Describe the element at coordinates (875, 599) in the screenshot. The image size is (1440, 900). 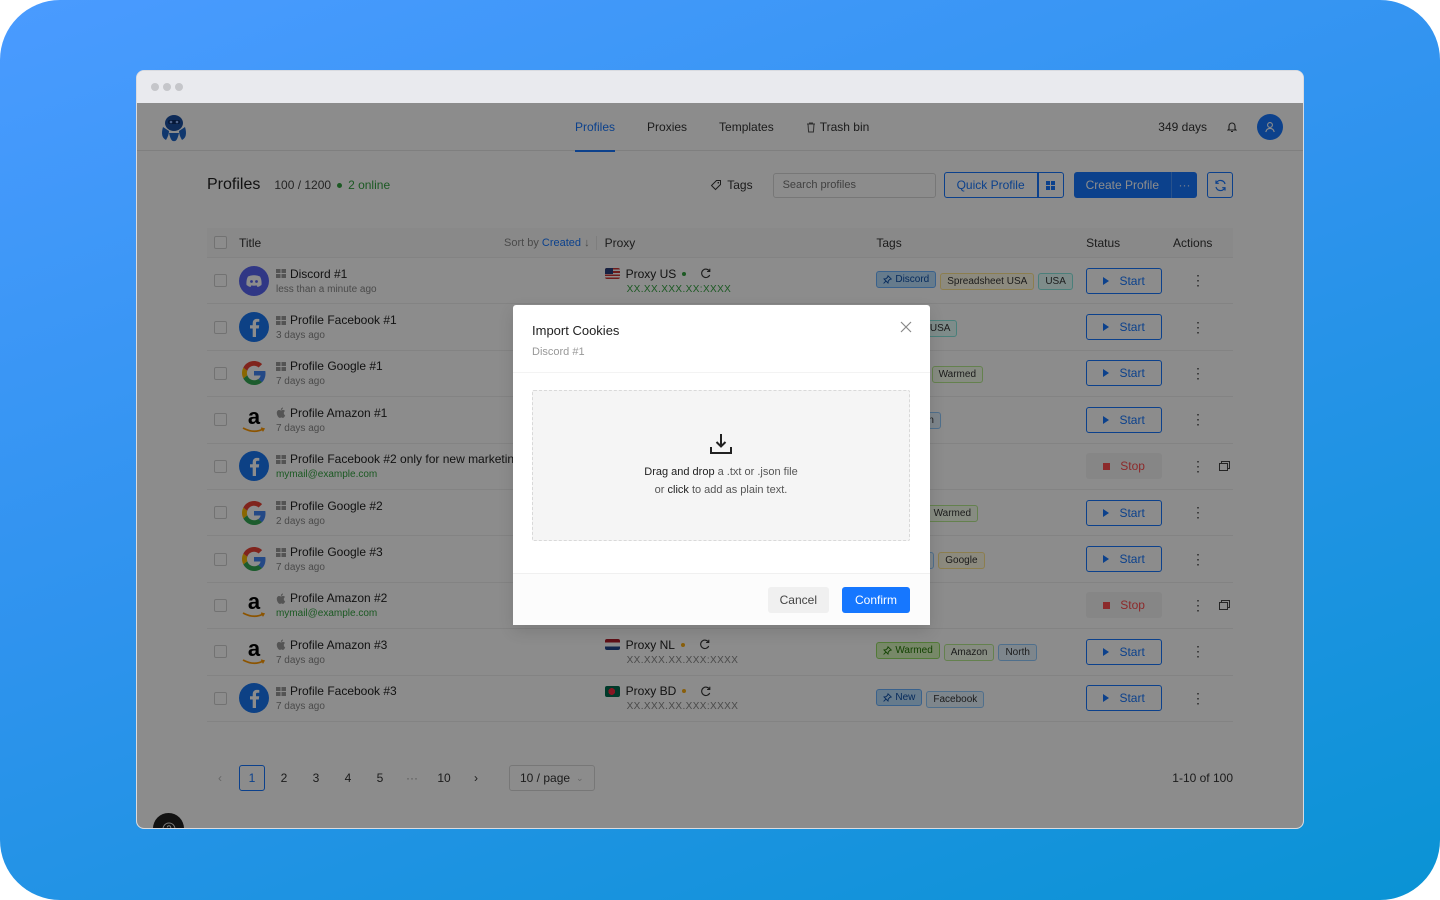
I see `confirm-button: Confirm` at that location.